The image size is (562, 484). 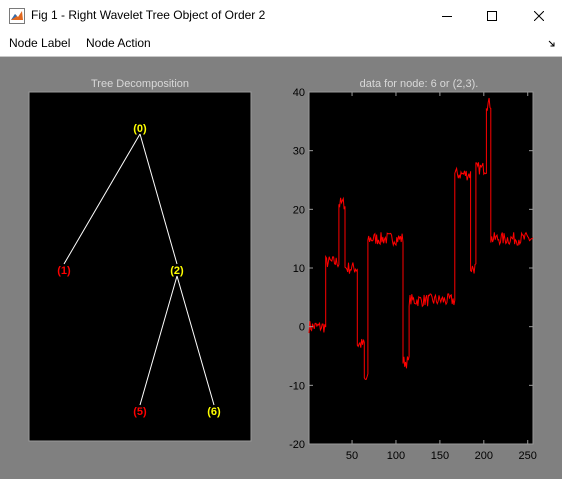 I want to click on matlab-figure-icon, so click(x=17, y=16).